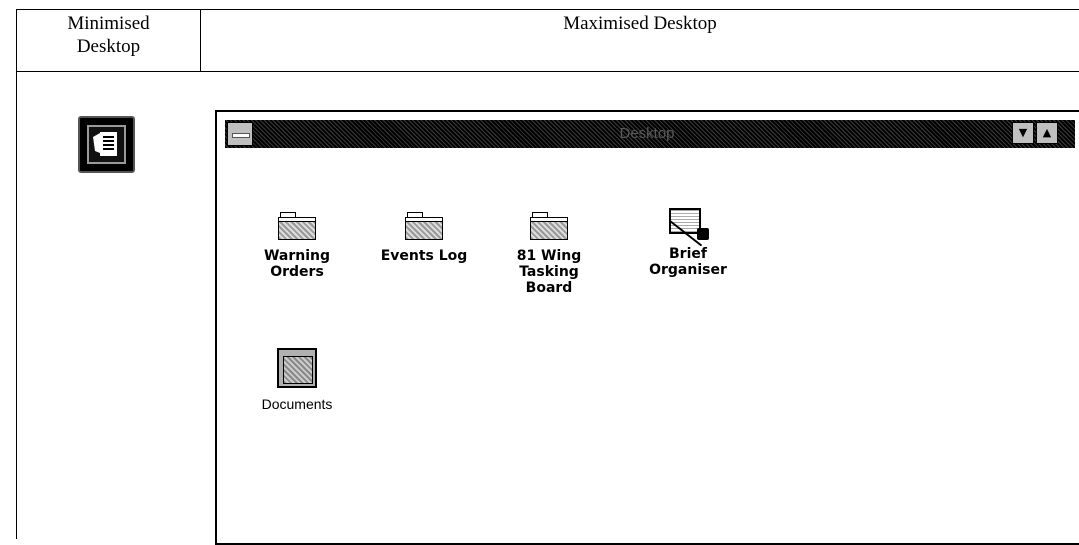 The width and height of the screenshot is (1079, 545). I want to click on documents-icon: Documents, so click(297, 380).